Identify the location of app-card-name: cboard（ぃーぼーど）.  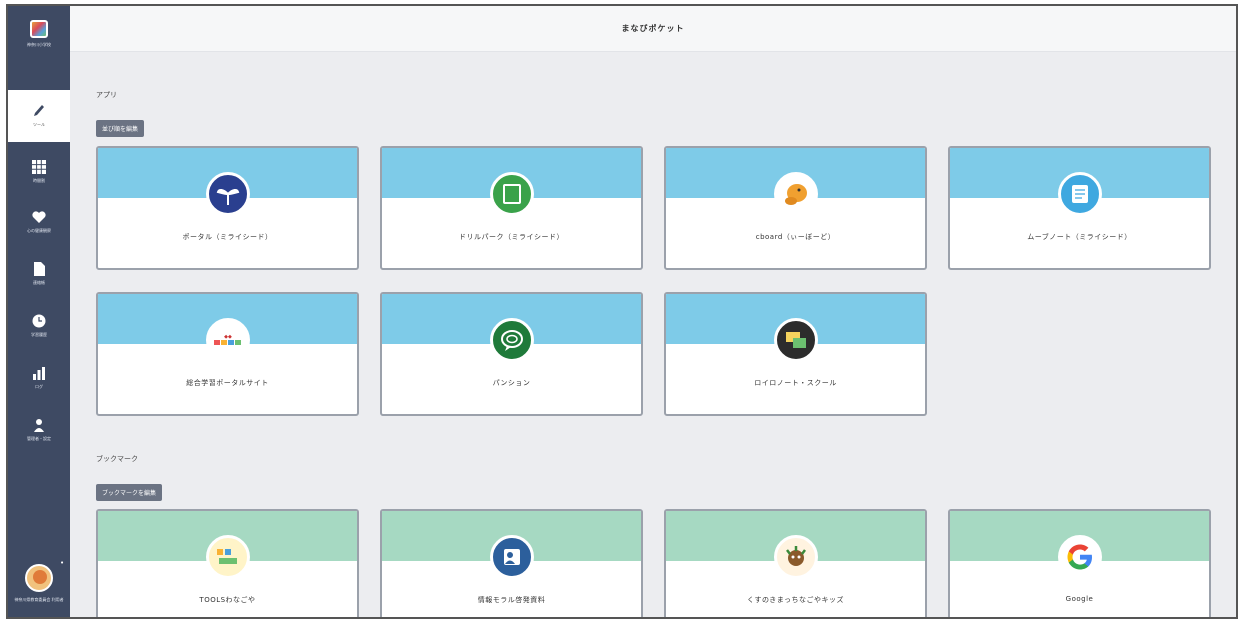
(795, 237).